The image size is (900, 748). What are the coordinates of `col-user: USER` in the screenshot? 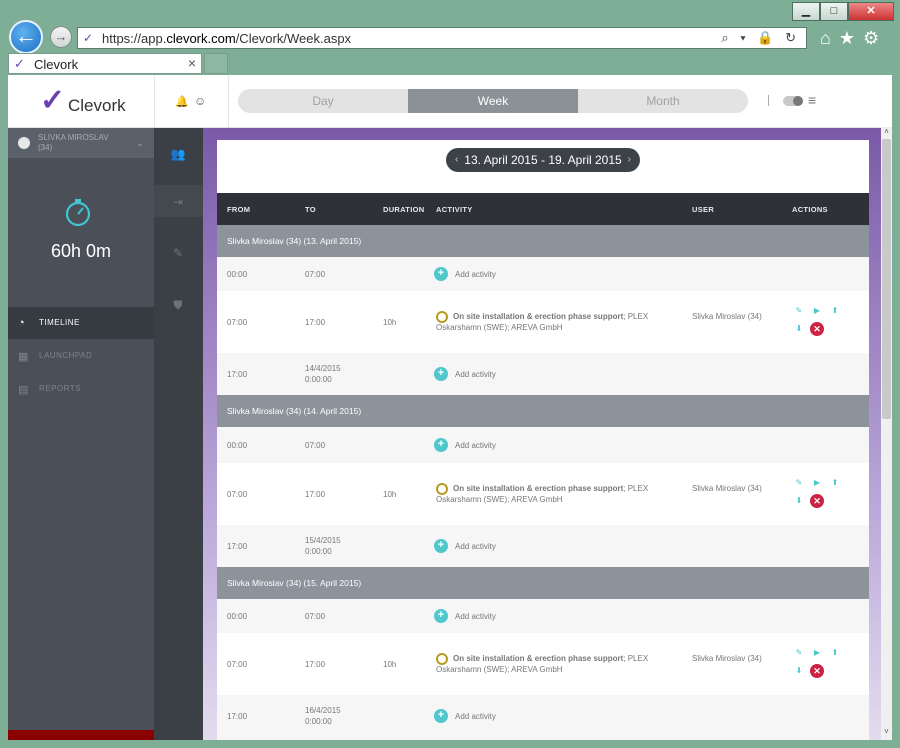 It's located at (703, 209).